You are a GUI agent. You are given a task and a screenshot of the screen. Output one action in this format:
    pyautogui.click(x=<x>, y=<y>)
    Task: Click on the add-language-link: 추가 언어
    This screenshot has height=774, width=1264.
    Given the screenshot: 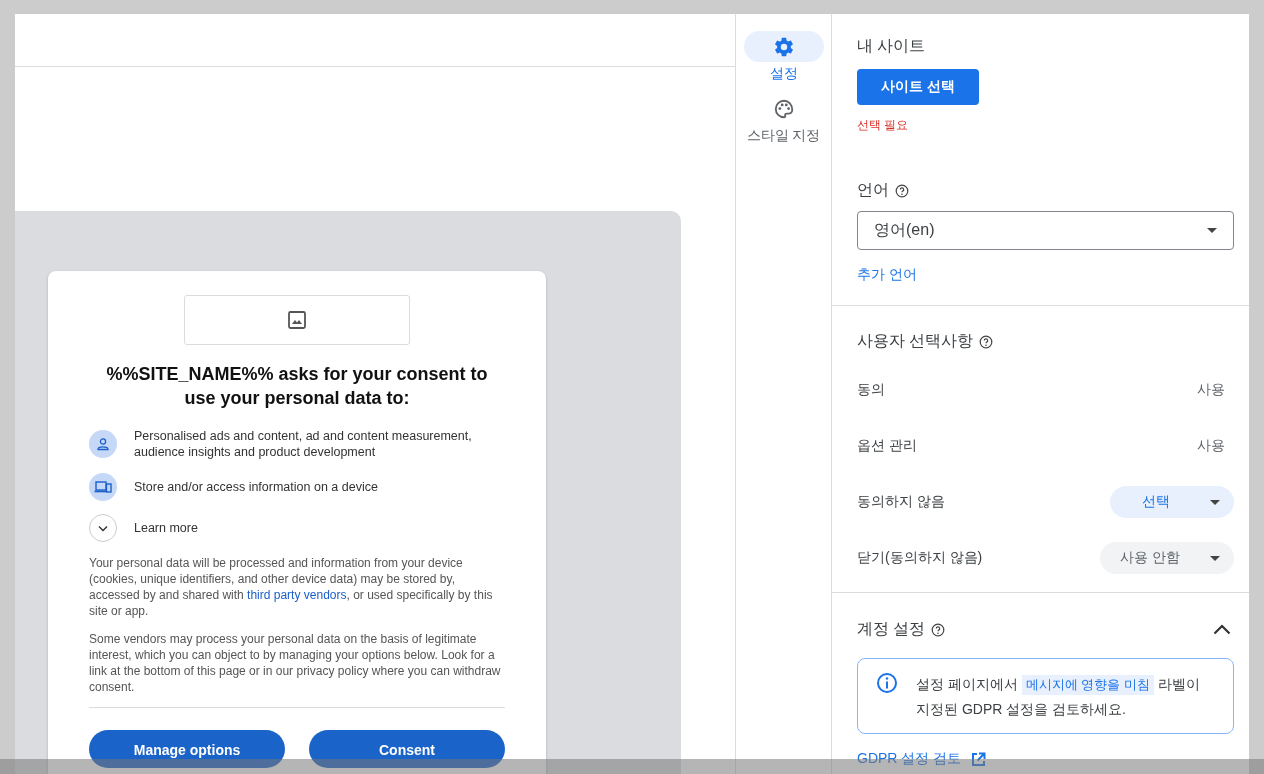 What is the action you would take?
    pyautogui.click(x=887, y=275)
    